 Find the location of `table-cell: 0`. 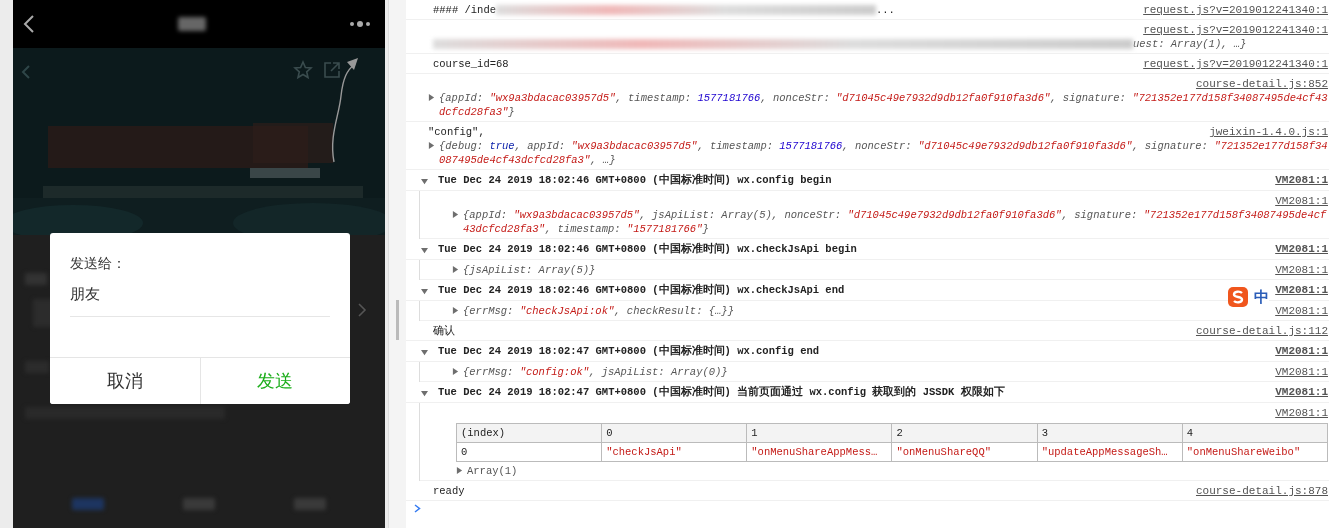

table-cell: 0 is located at coordinates (529, 452).